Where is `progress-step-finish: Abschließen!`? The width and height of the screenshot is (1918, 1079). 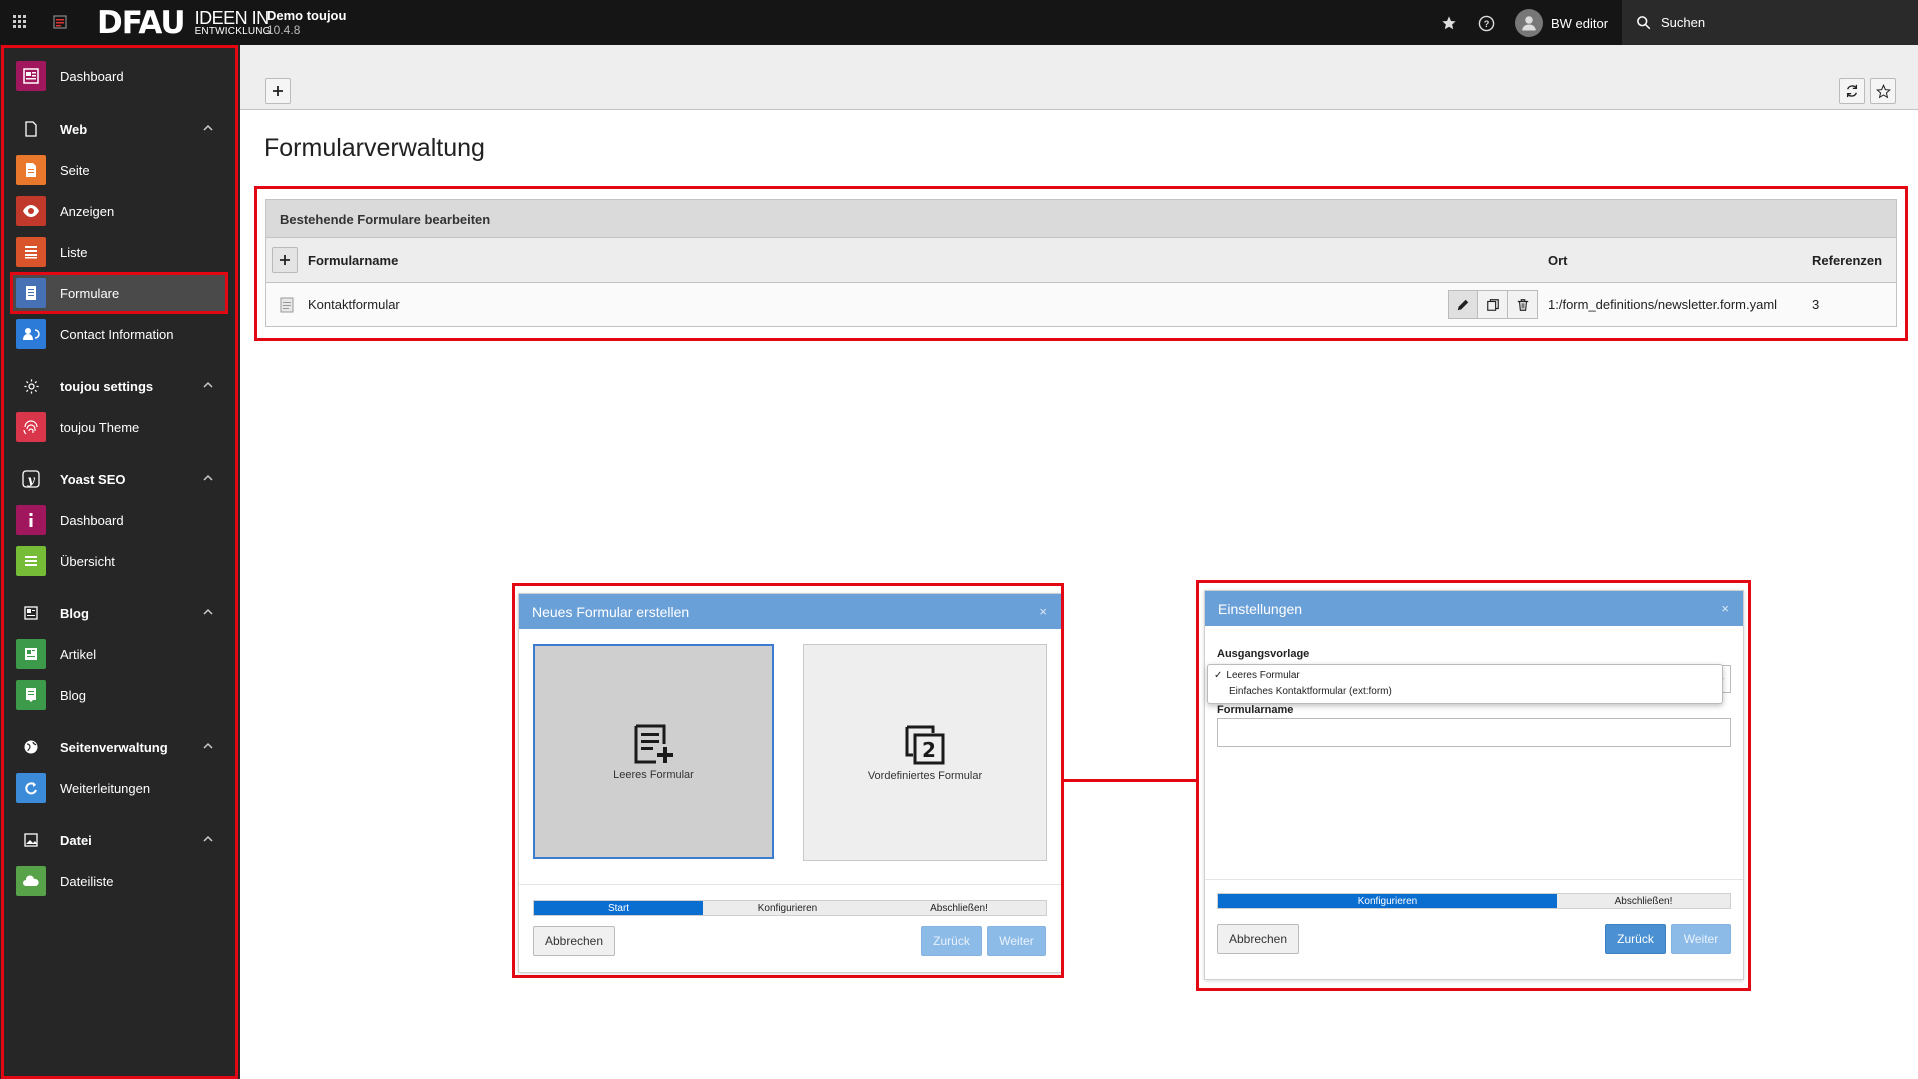 progress-step-finish: Abschließen! is located at coordinates (1643, 901).